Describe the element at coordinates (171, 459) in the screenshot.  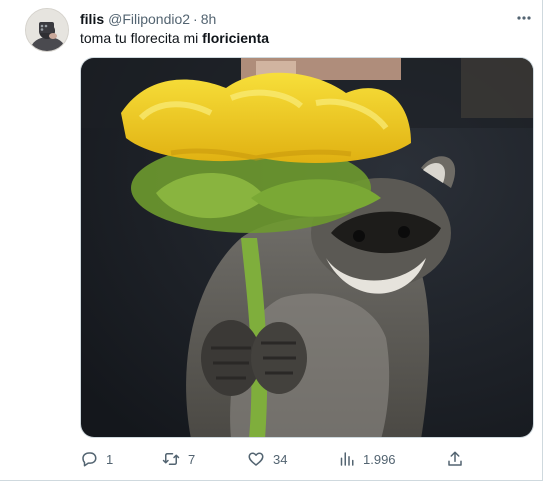
I see `retweet-icon` at that location.